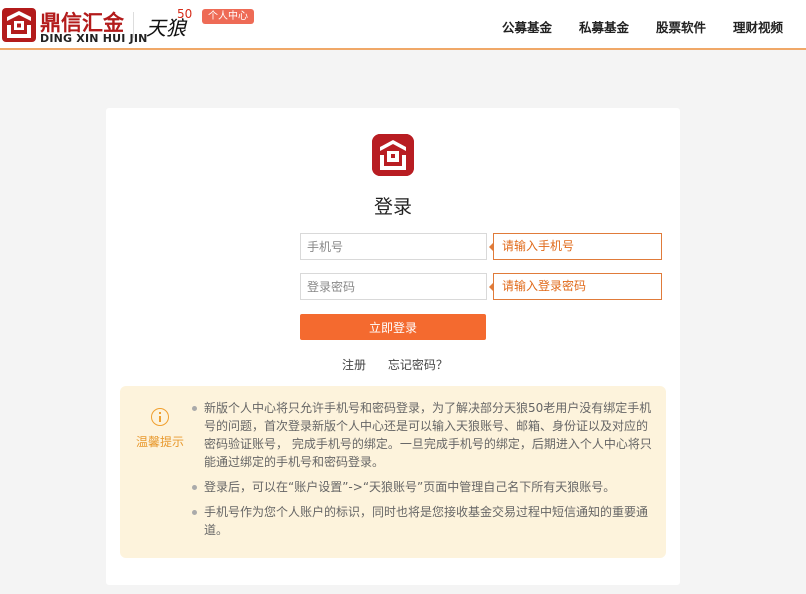  Describe the element at coordinates (758, 26) in the screenshot. I see `nav-finance-videos: 理财视频` at that location.